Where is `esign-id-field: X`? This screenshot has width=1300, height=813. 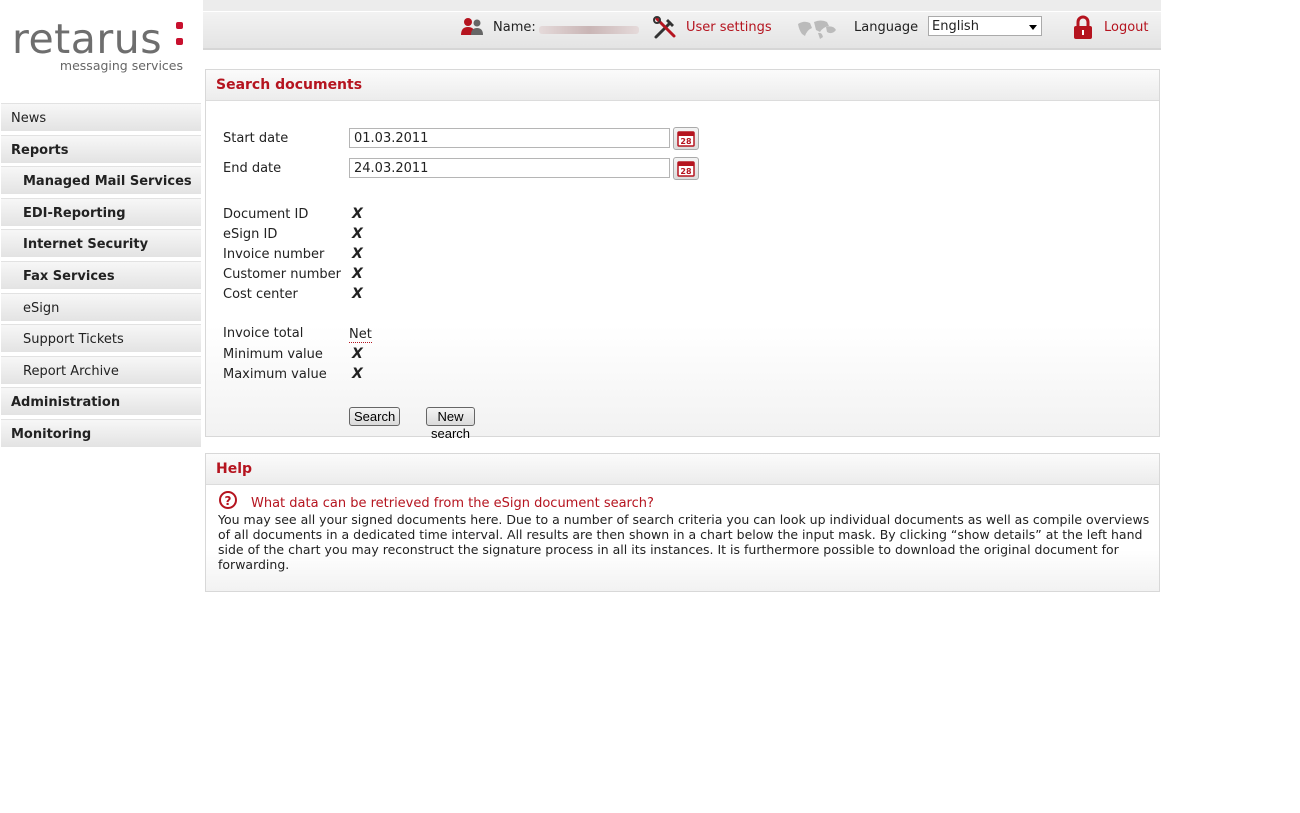 esign-id-field: X is located at coordinates (357, 234).